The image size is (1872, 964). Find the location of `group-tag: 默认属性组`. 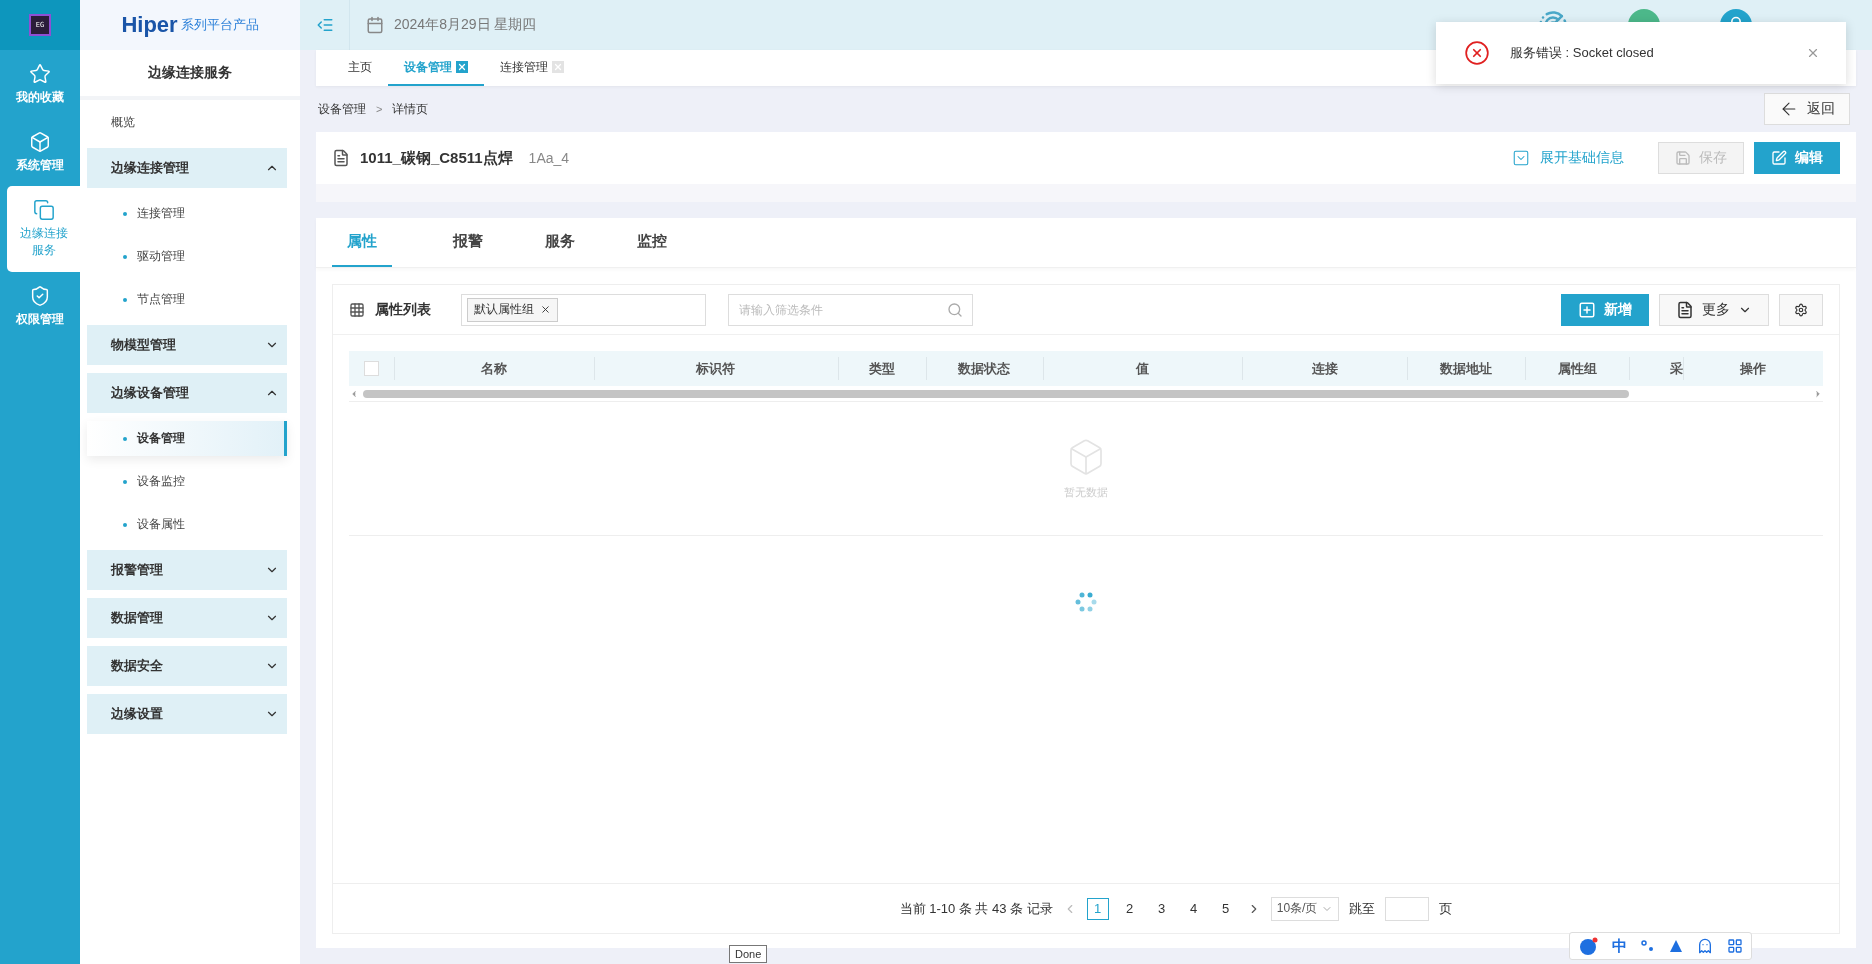

group-tag: 默认属性组 is located at coordinates (512, 309).